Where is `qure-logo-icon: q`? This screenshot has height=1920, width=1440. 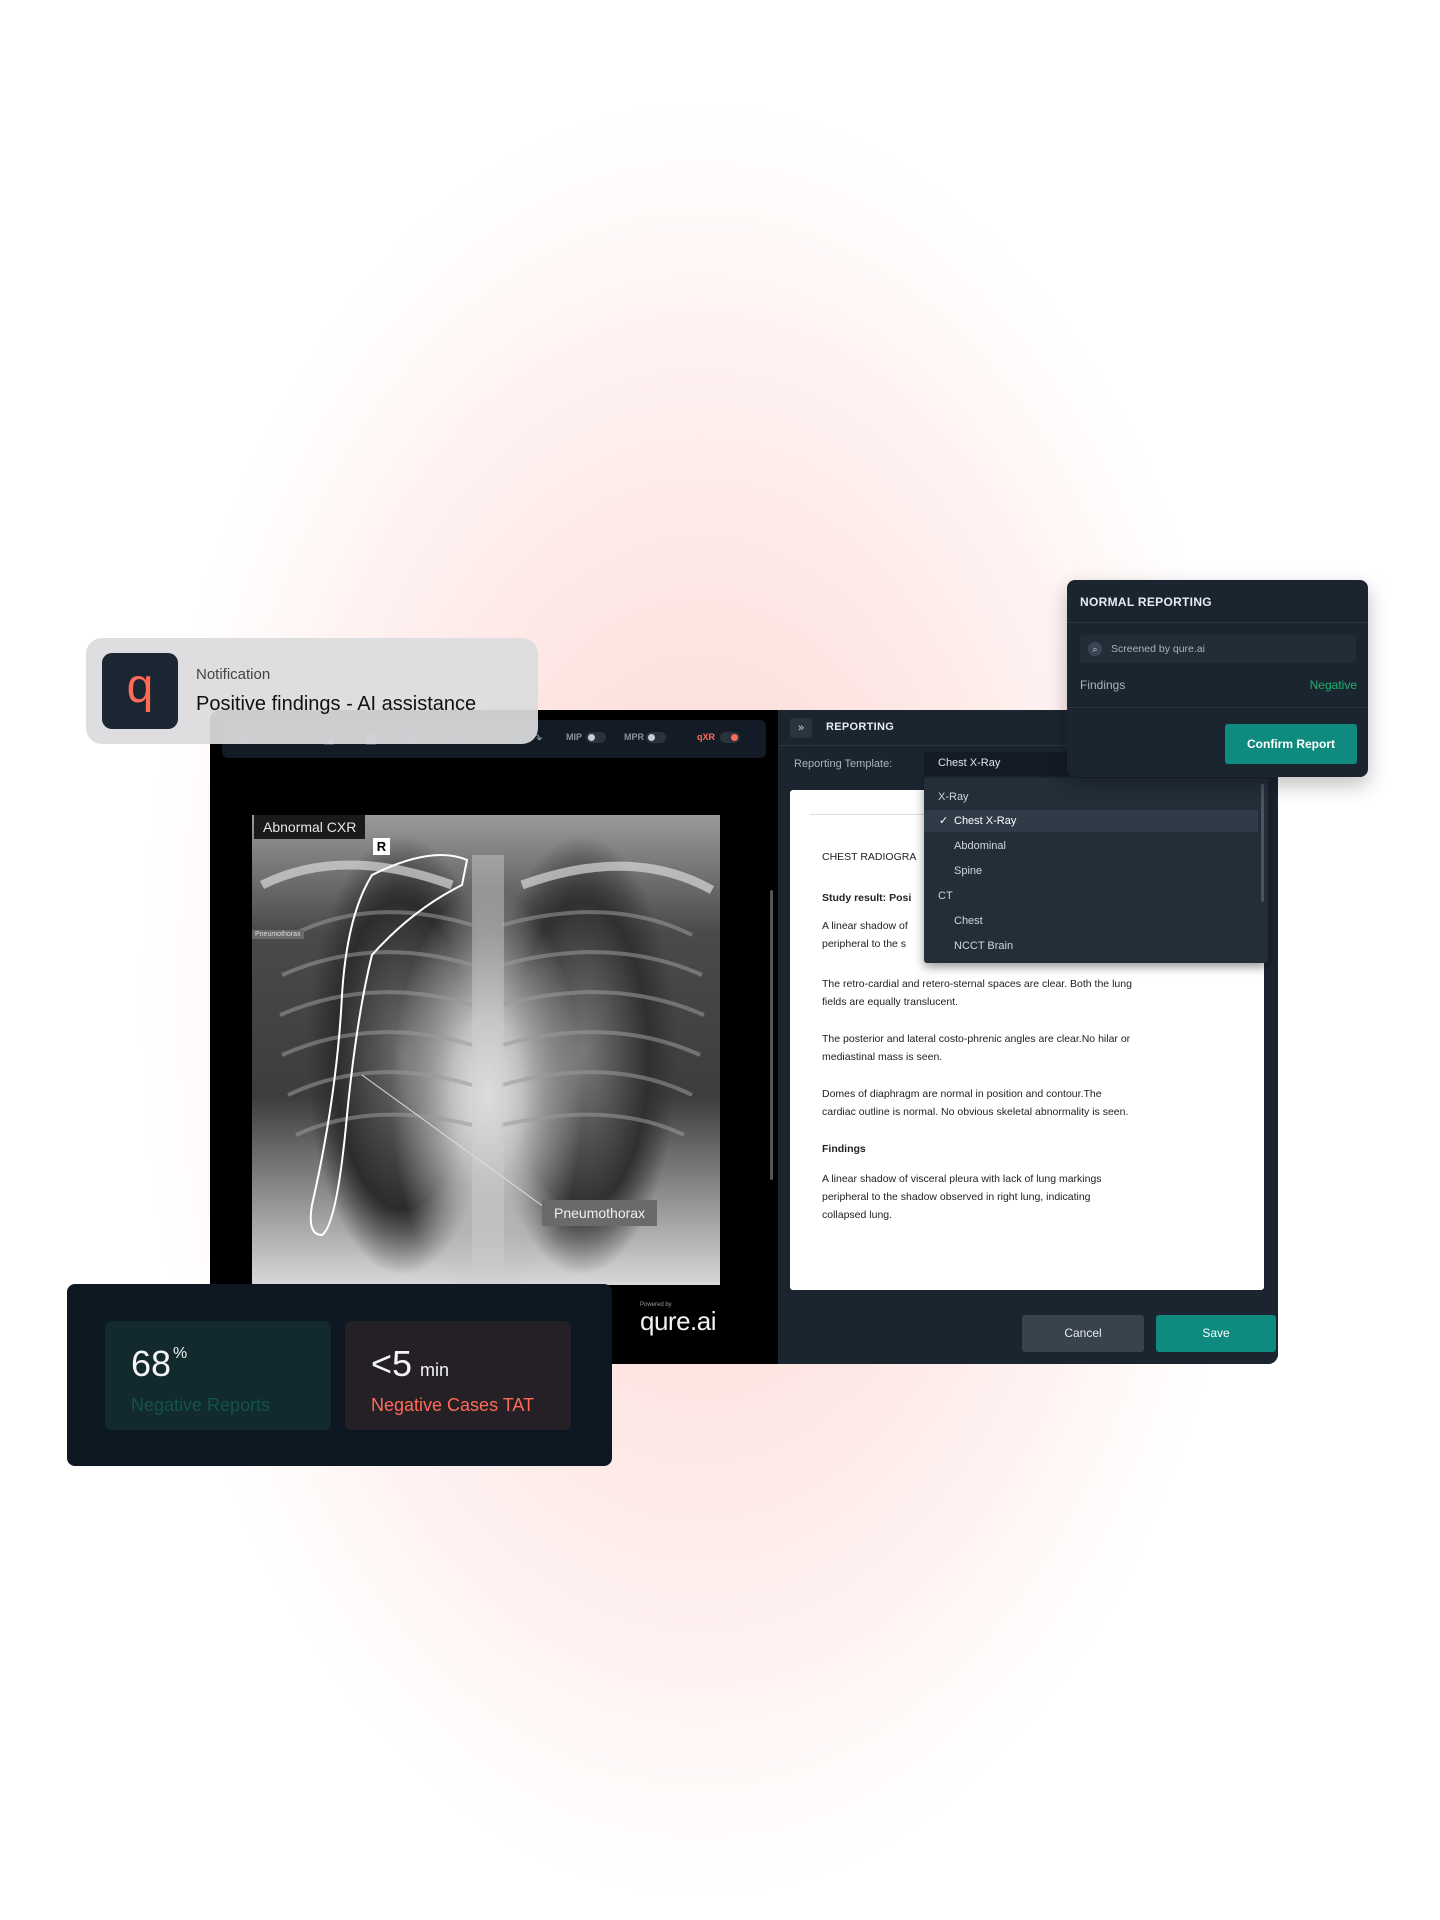 qure-logo-icon: q is located at coordinates (140, 691).